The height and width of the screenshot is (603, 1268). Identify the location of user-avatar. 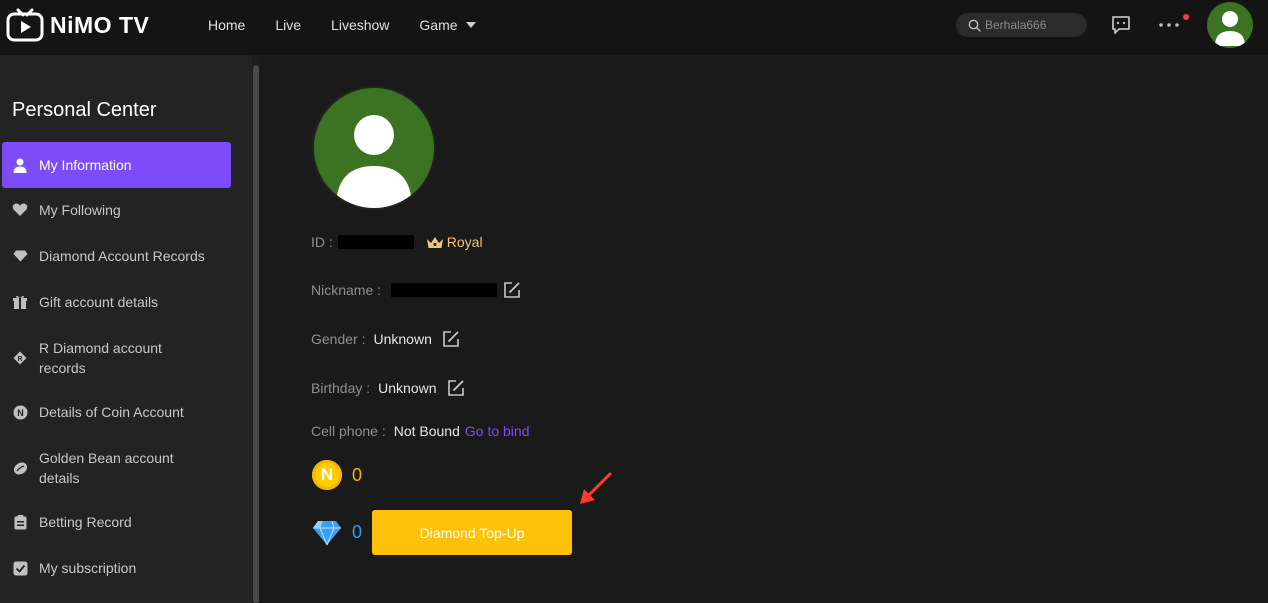
(1230, 25).